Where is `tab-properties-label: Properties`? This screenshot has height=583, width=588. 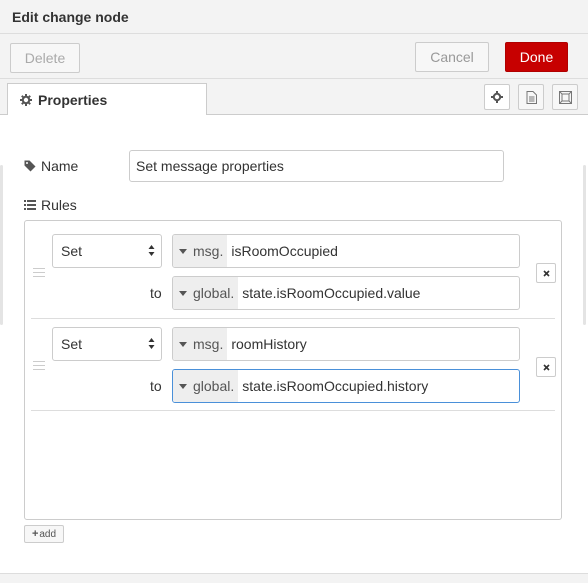
tab-properties-label: Properties is located at coordinates (73, 99).